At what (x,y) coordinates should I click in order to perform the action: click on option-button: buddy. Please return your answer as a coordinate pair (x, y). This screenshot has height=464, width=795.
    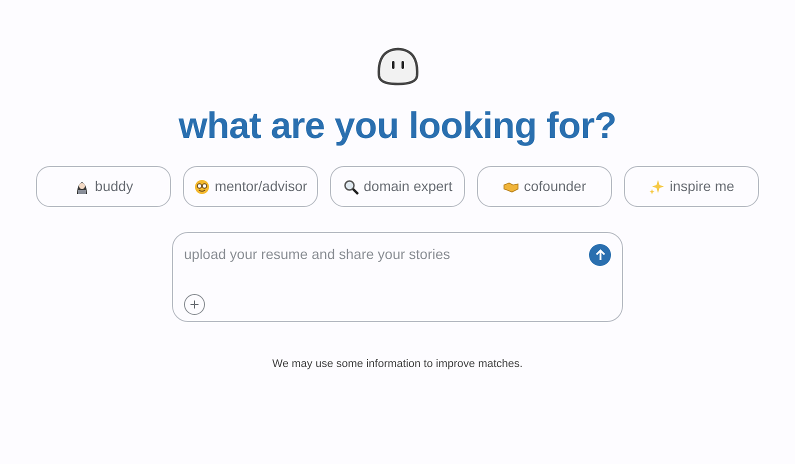
    Looking at the image, I should click on (103, 186).